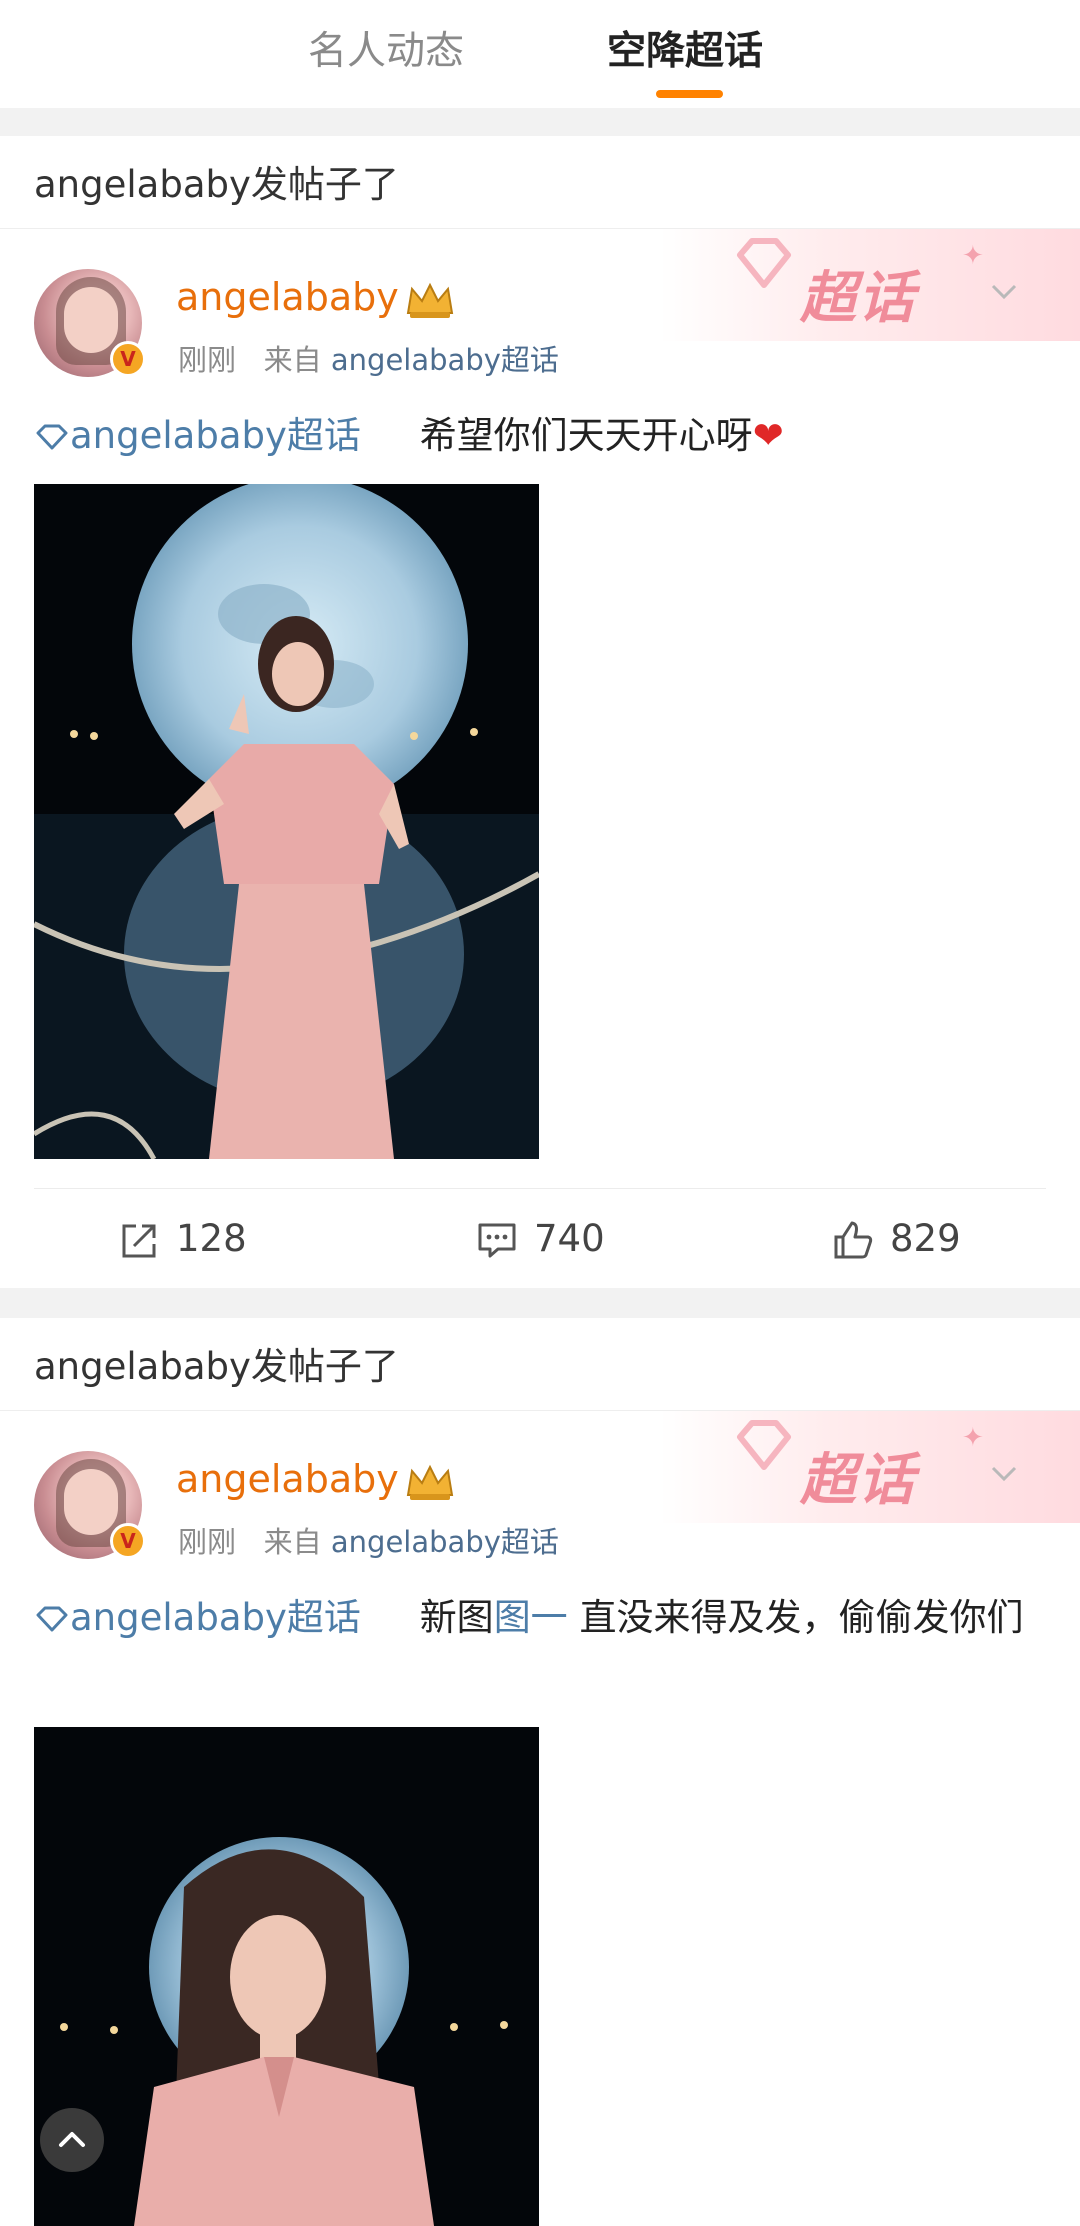 The width and height of the screenshot is (1080, 2226). Describe the element at coordinates (540, 1188) in the screenshot. I see `divider` at that location.